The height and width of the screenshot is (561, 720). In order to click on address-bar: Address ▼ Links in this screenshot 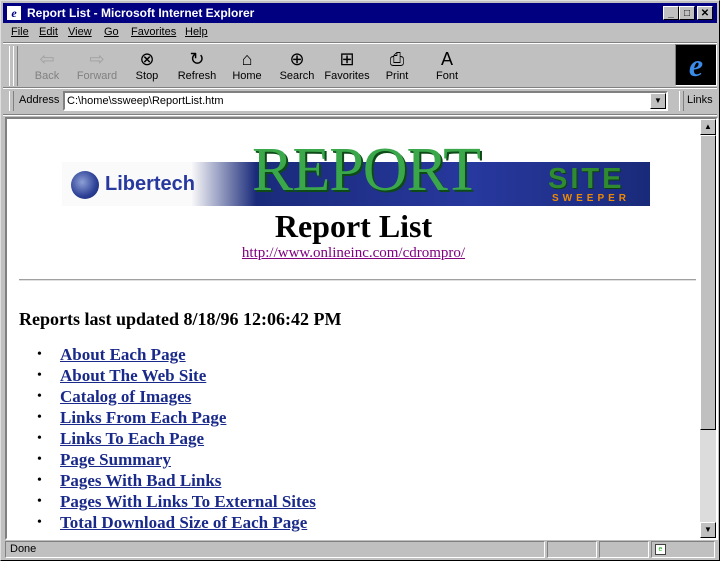, I will do `click(360, 101)`.